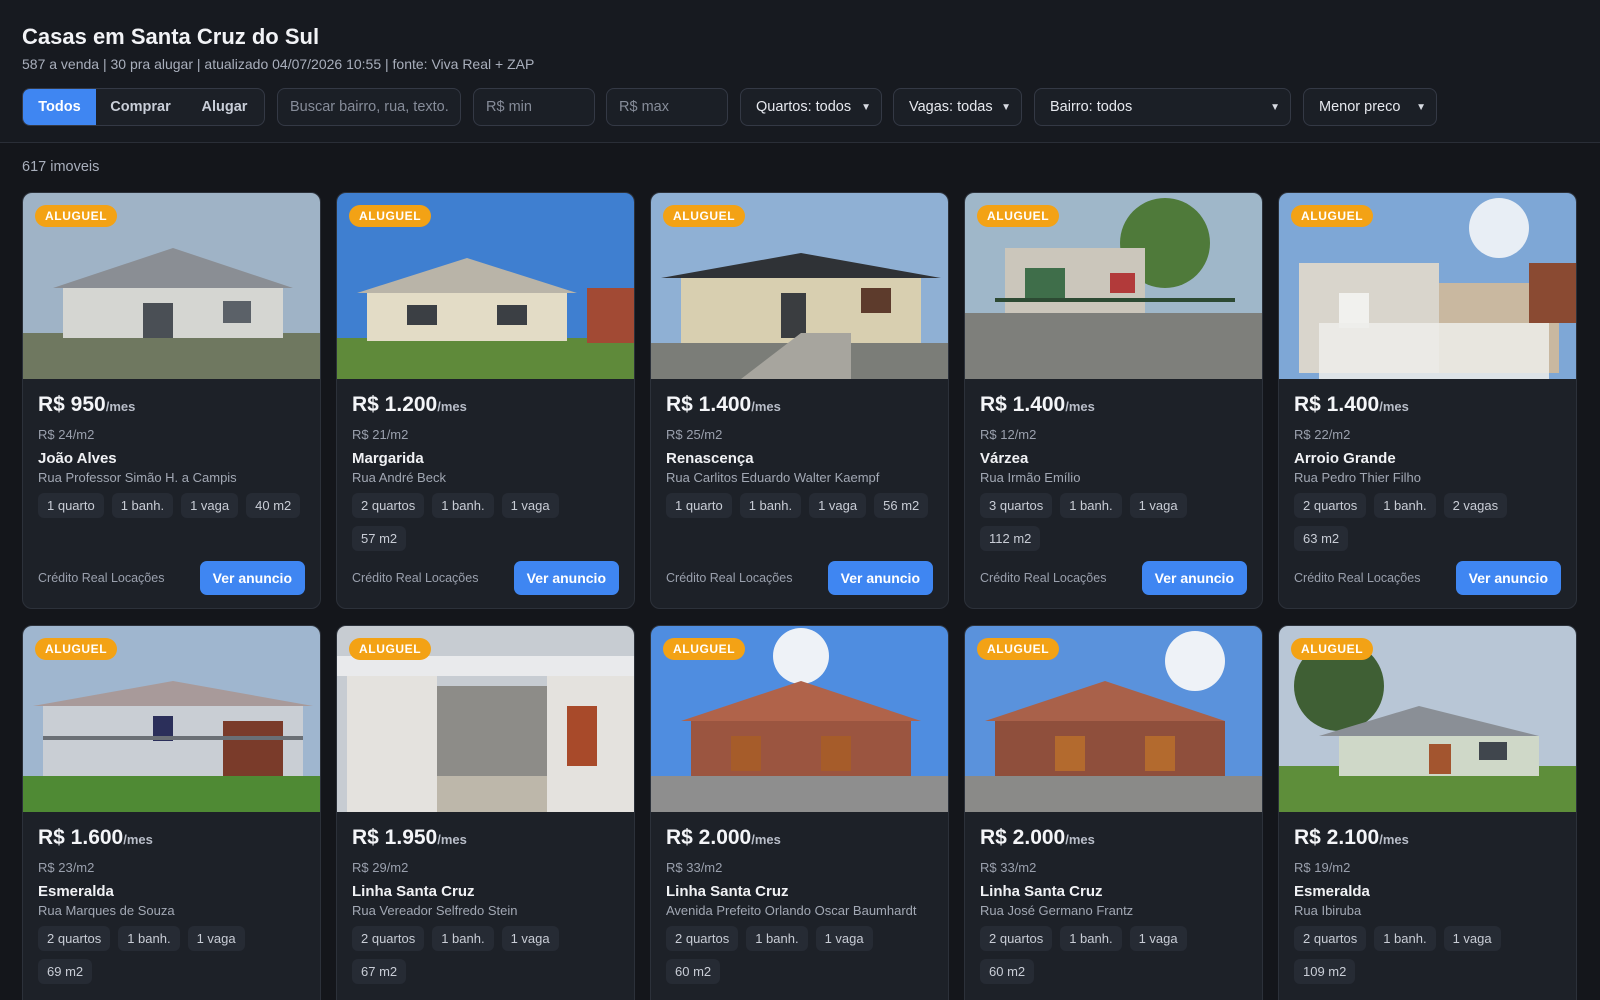 This screenshot has width=1600, height=1000. Describe the element at coordinates (773, 477) in the screenshot. I see `street-address: Rua Carlitos Eduardo Walter Kaempf` at that location.